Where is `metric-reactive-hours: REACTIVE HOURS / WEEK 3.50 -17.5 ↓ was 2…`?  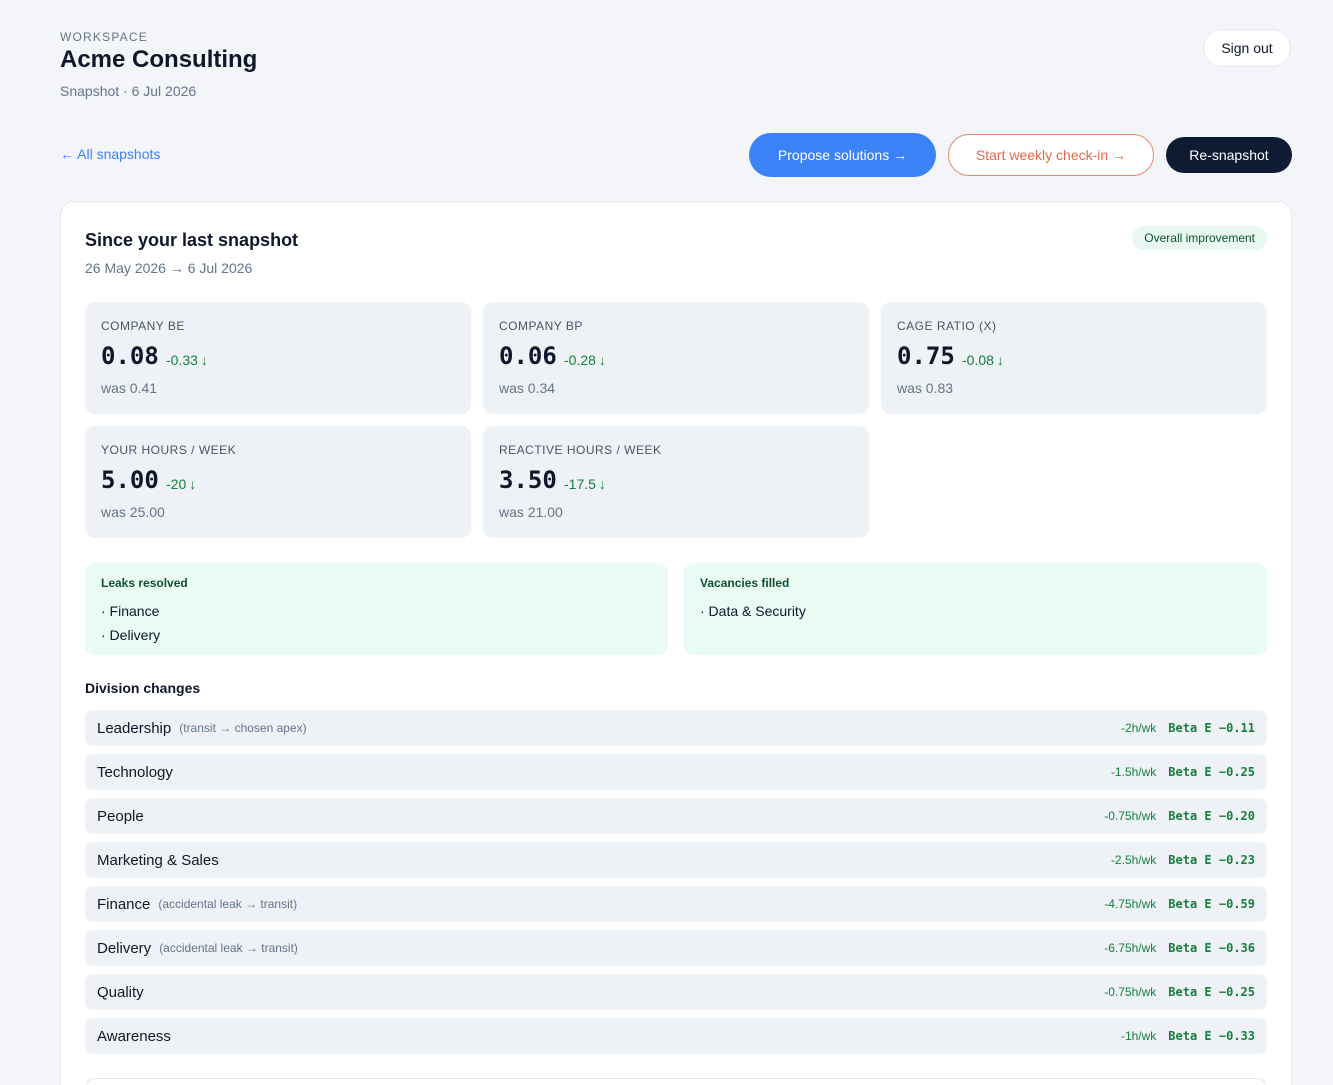
metric-reactive-hours: REACTIVE HOURS / WEEK 3.50 -17.5 ↓ was 2… is located at coordinates (676, 482).